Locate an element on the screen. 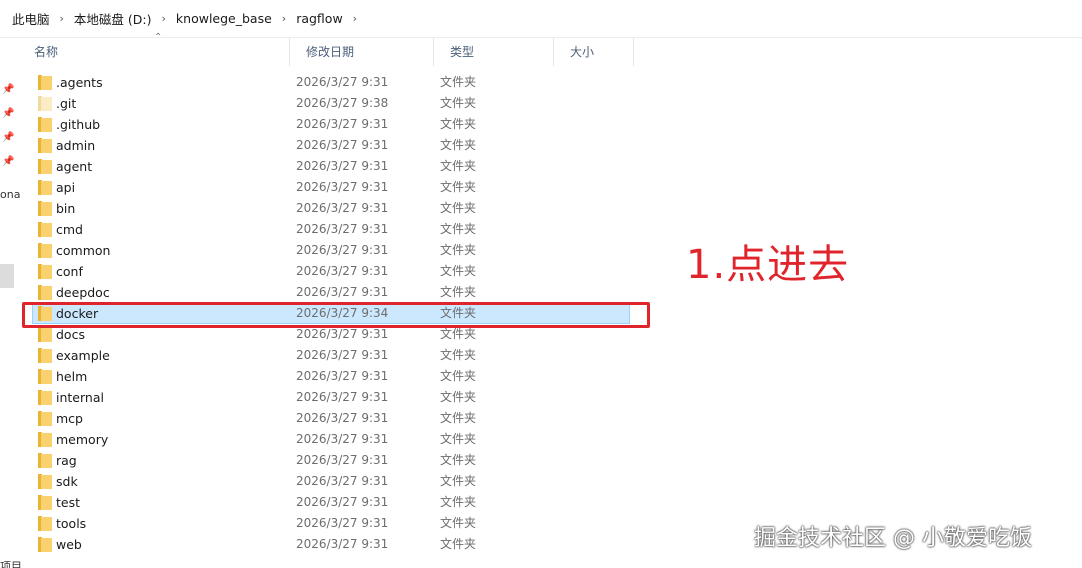 This screenshot has width=1082, height=568. file-row: admin 2026/3/27 9:31 文件夹 is located at coordinates (320, 145).